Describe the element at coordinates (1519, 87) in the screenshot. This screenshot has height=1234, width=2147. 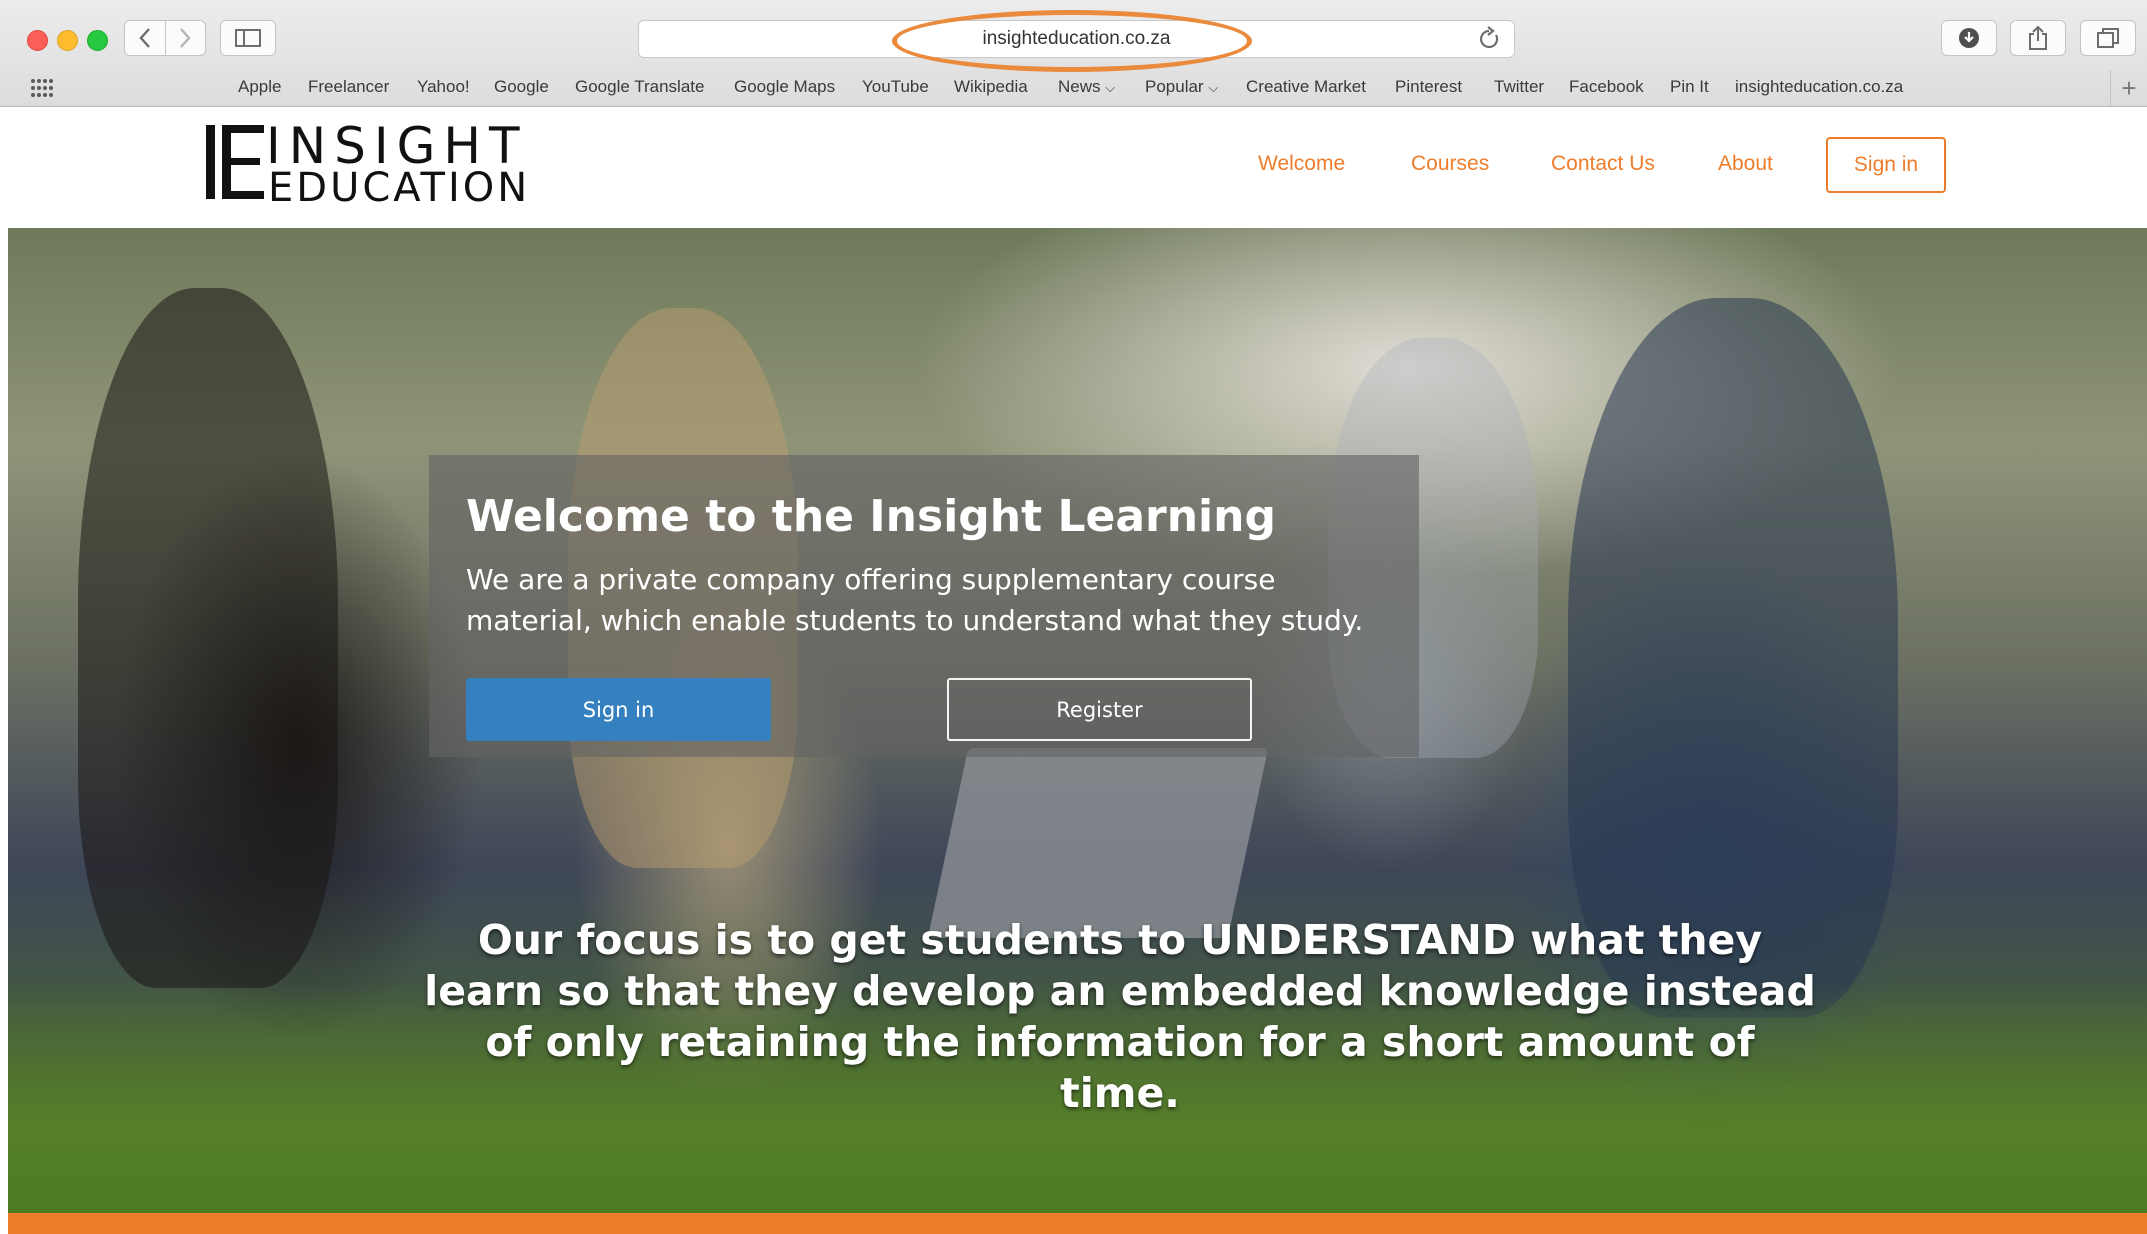
I see `bookmark-twitter: Twitter` at that location.